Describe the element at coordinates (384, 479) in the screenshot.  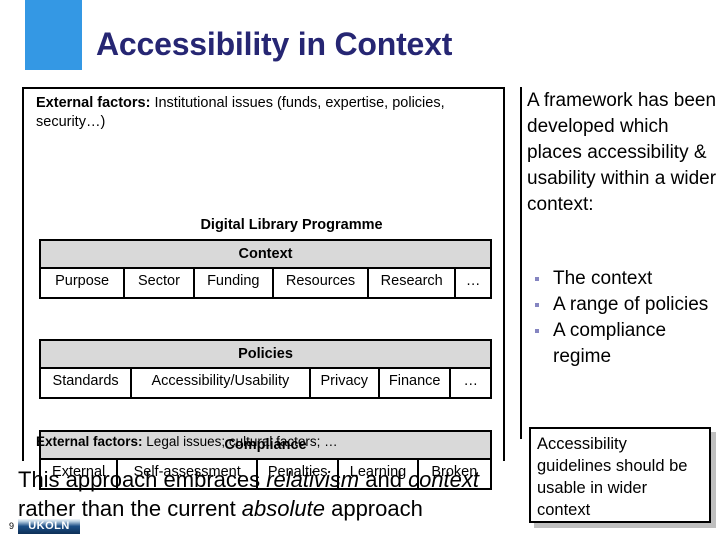
I see `statement-part-2: and` at that location.